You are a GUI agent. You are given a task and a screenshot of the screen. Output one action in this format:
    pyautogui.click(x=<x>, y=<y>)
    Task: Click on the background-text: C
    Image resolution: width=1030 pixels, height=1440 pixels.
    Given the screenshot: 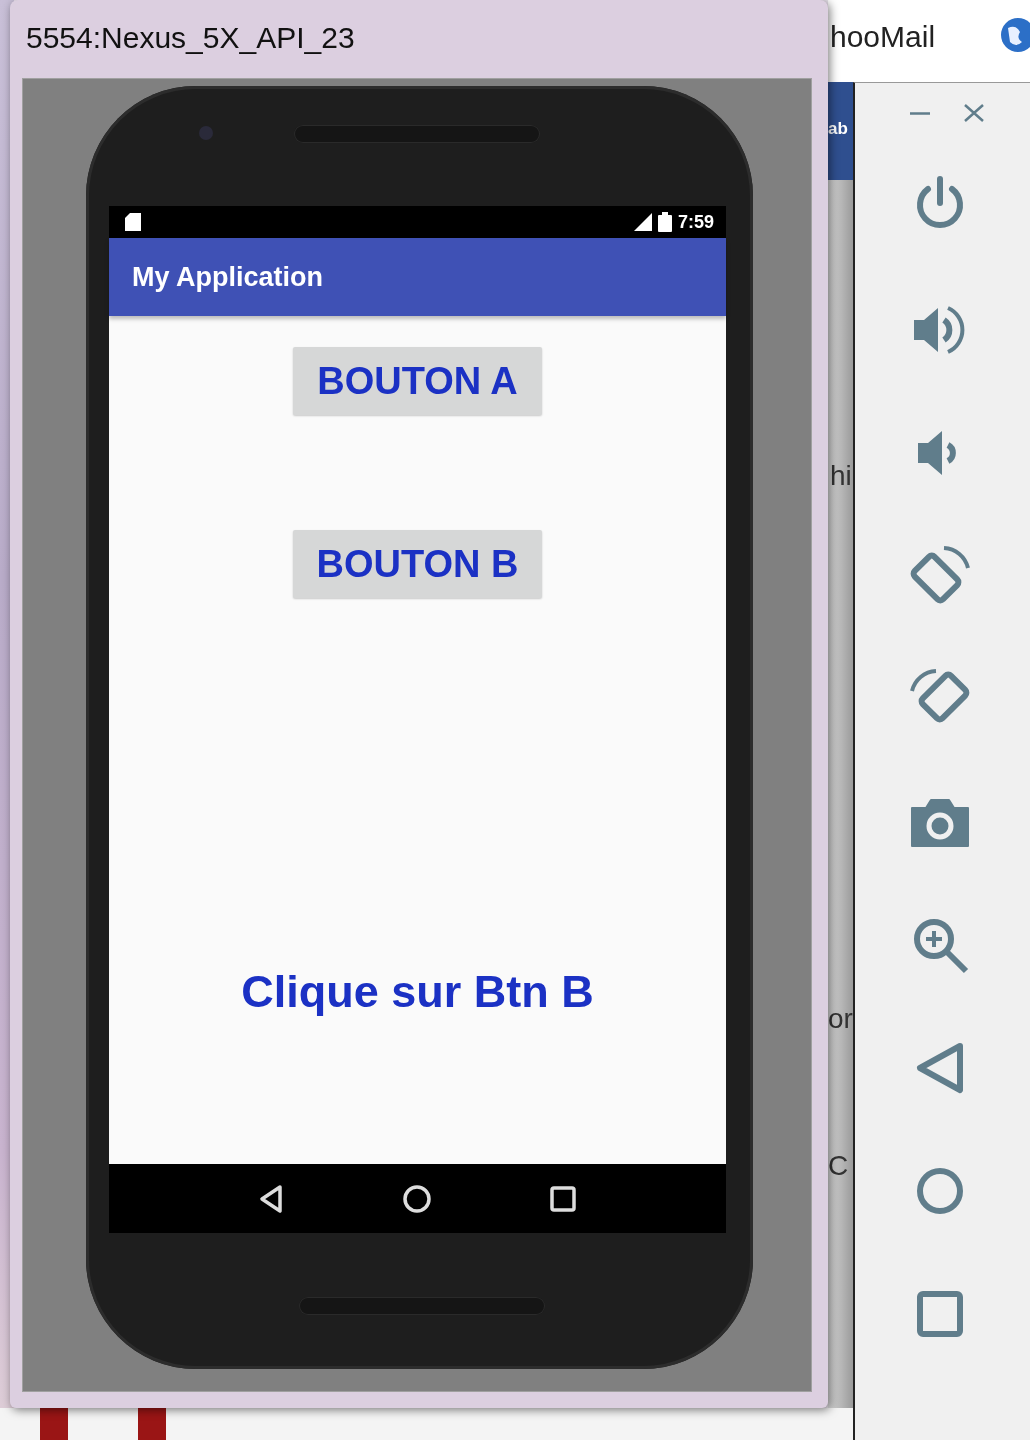 What is the action you would take?
    pyautogui.click(x=838, y=1166)
    